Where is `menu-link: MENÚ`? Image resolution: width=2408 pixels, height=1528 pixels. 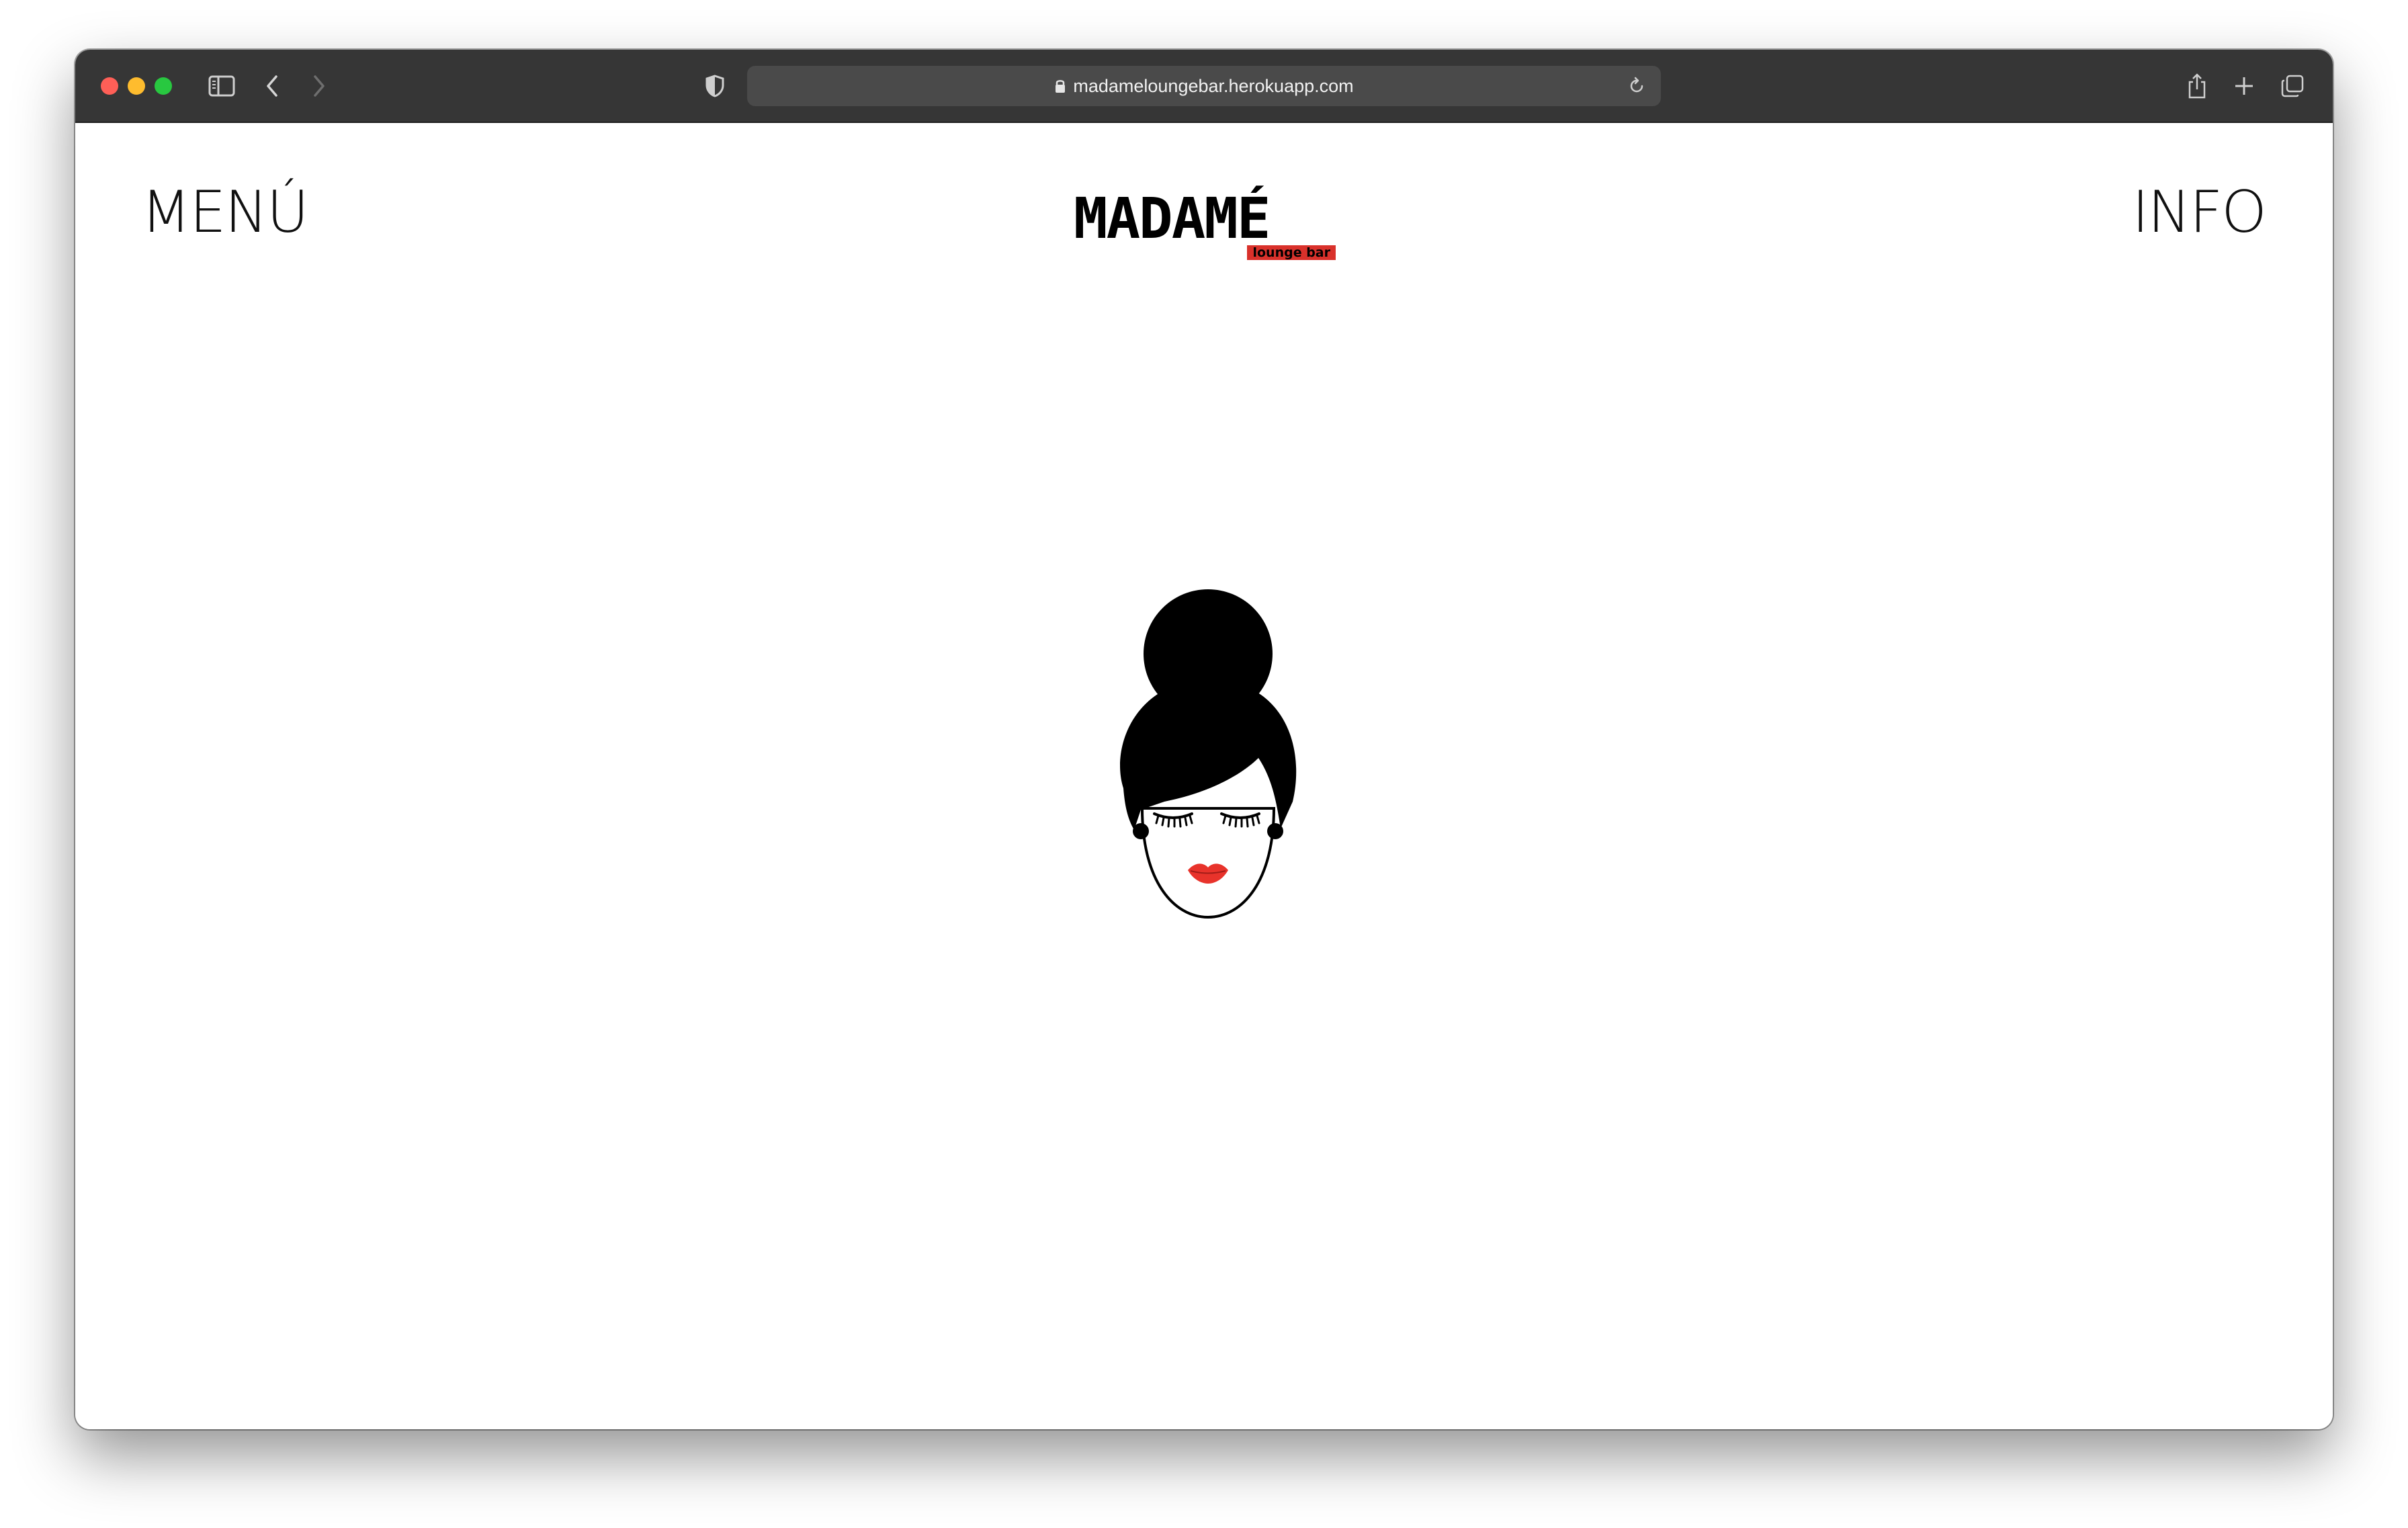 menu-link: MENÚ is located at coordinates (225, 212).